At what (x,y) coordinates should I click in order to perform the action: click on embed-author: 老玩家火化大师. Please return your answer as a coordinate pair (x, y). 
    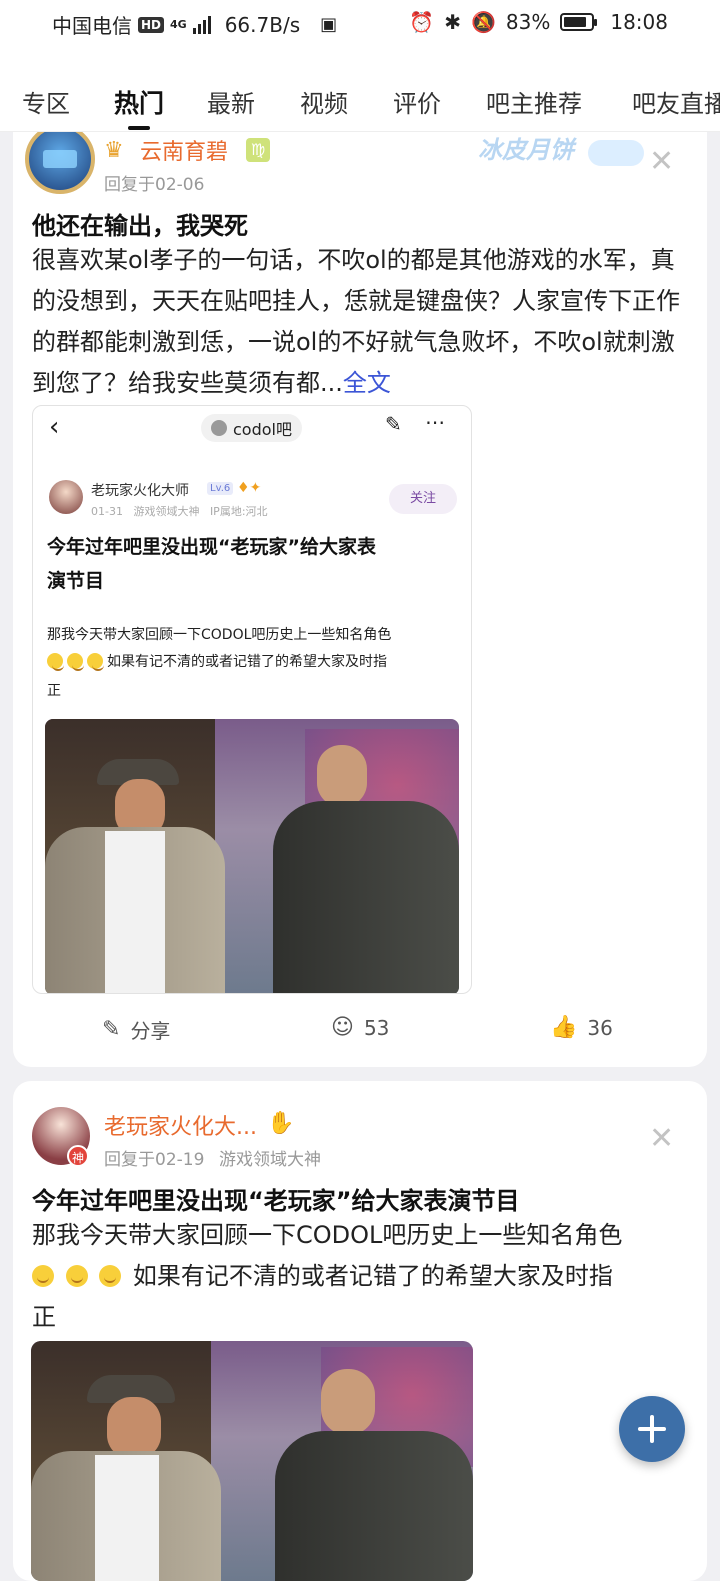
    Looking at the image, I should click on (140, 491).